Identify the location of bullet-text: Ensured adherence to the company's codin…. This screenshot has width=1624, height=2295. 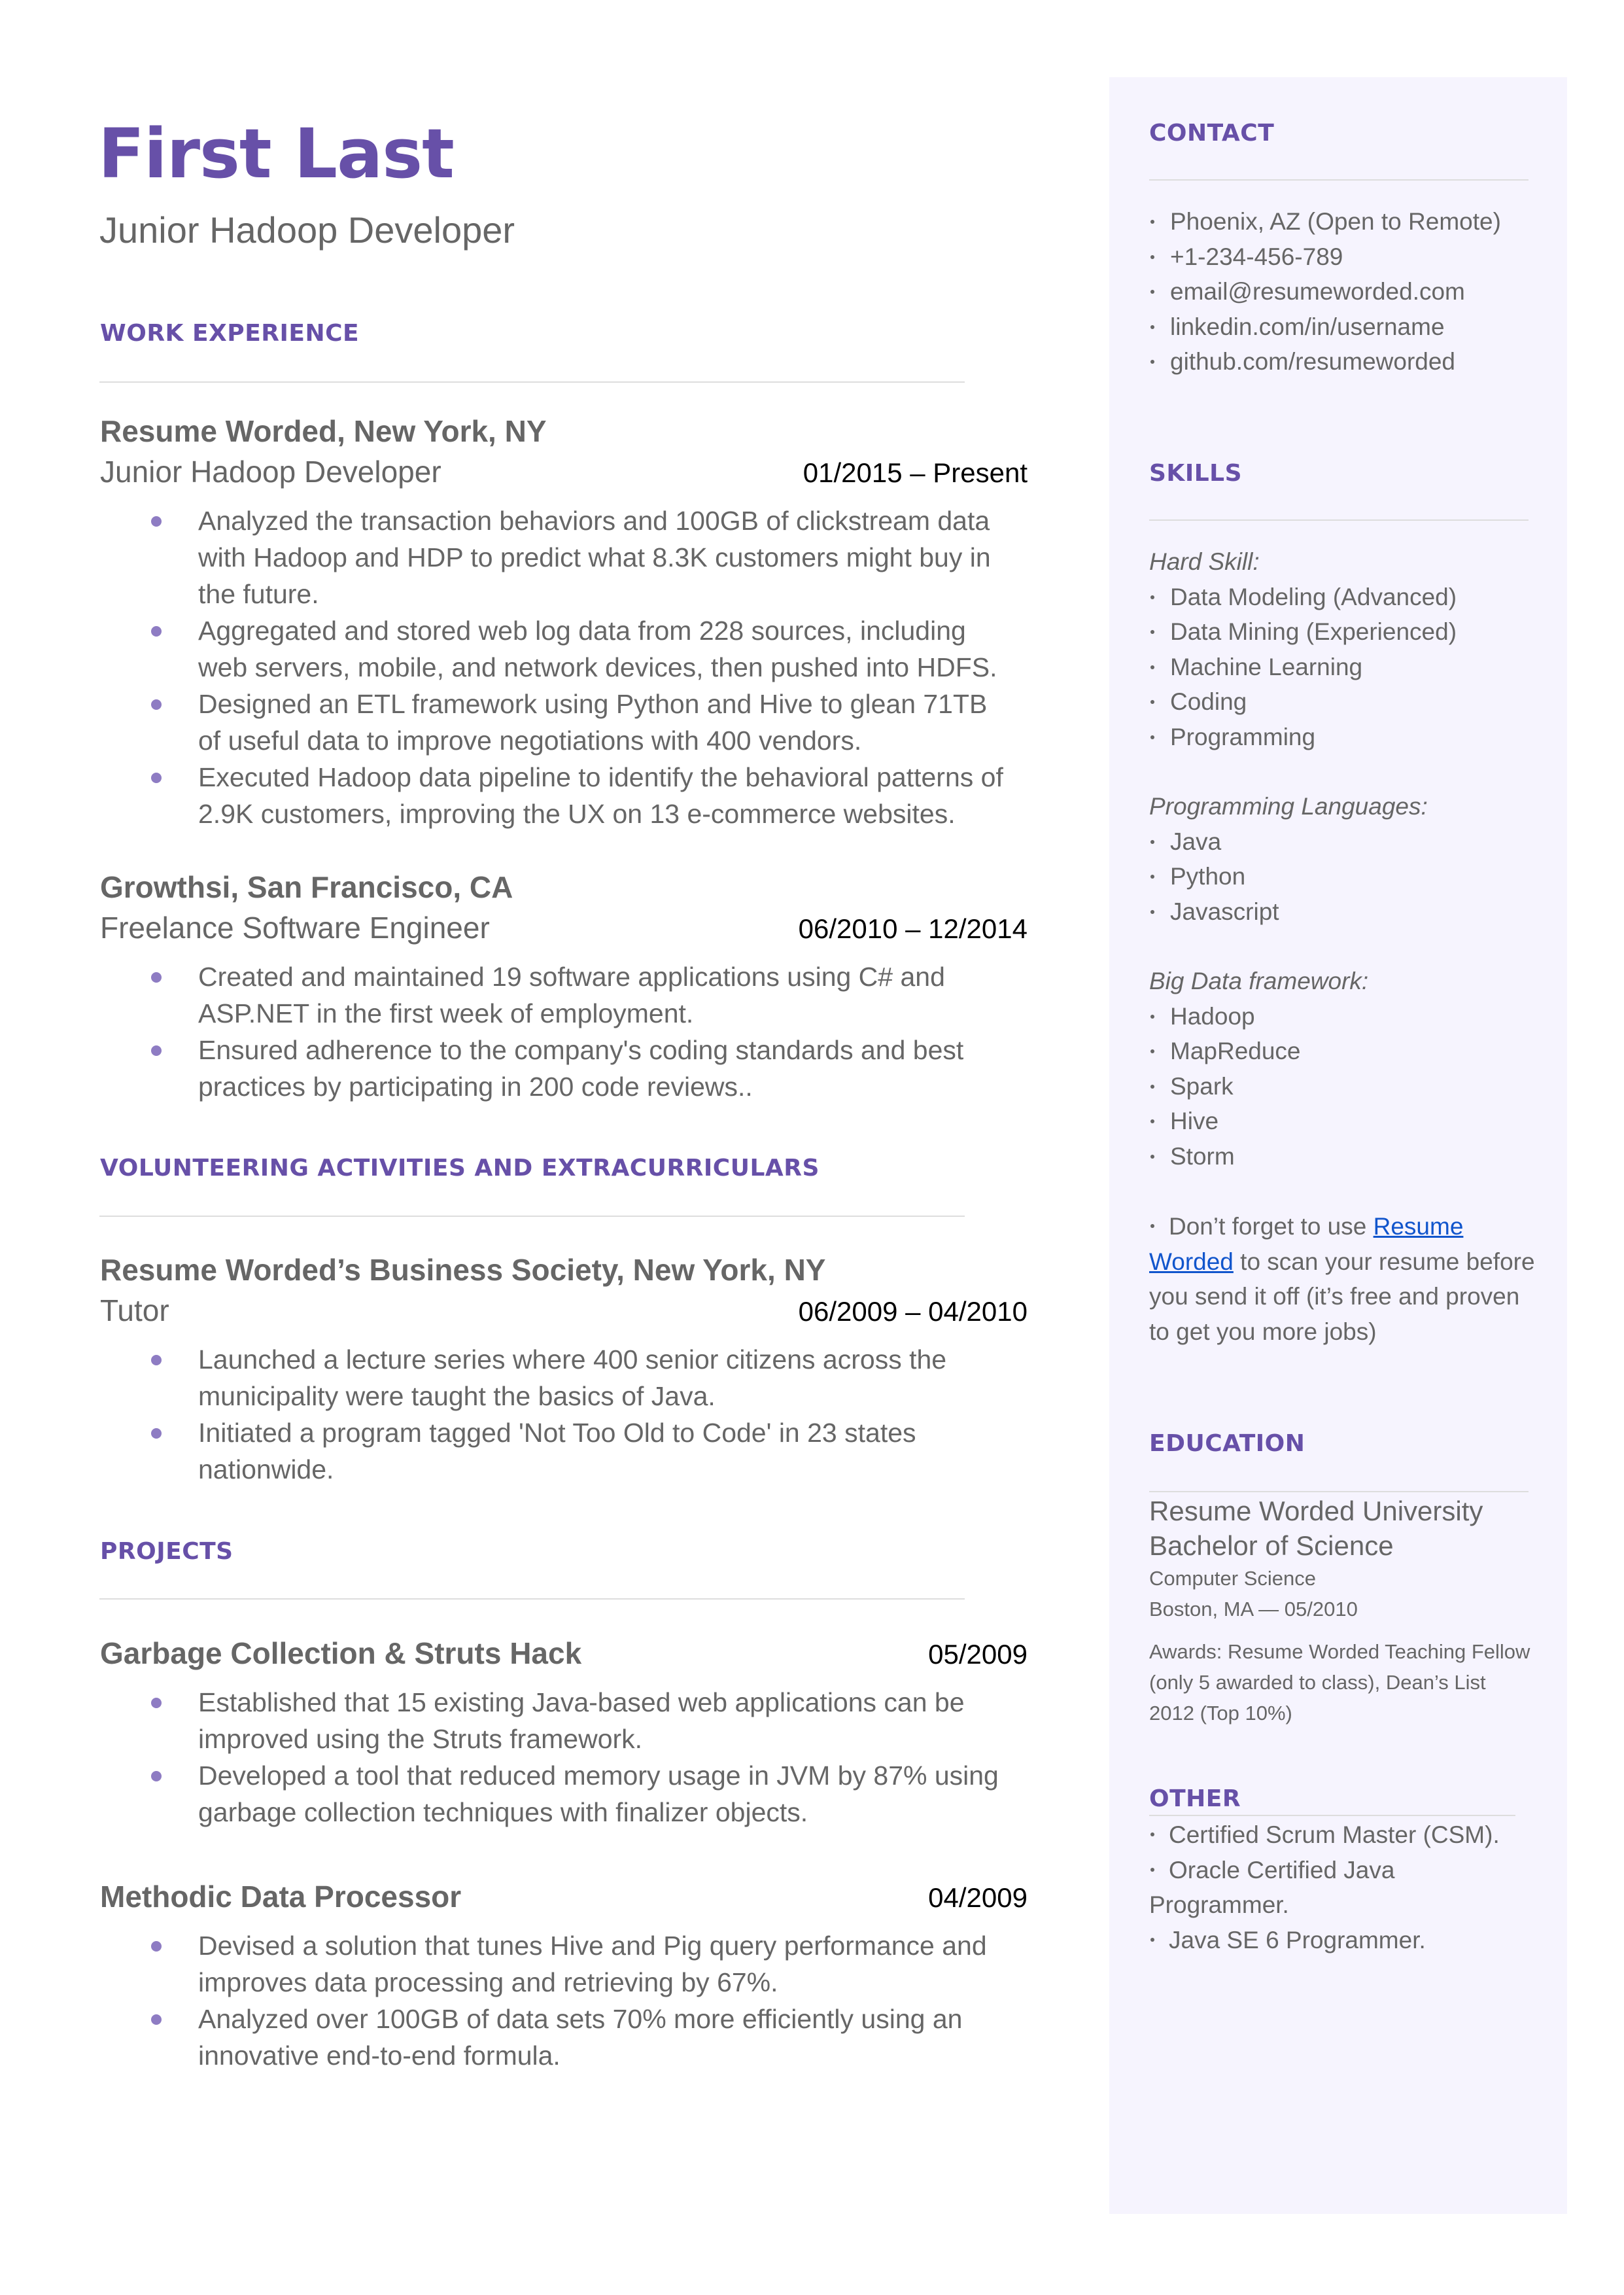
(581, 1068).